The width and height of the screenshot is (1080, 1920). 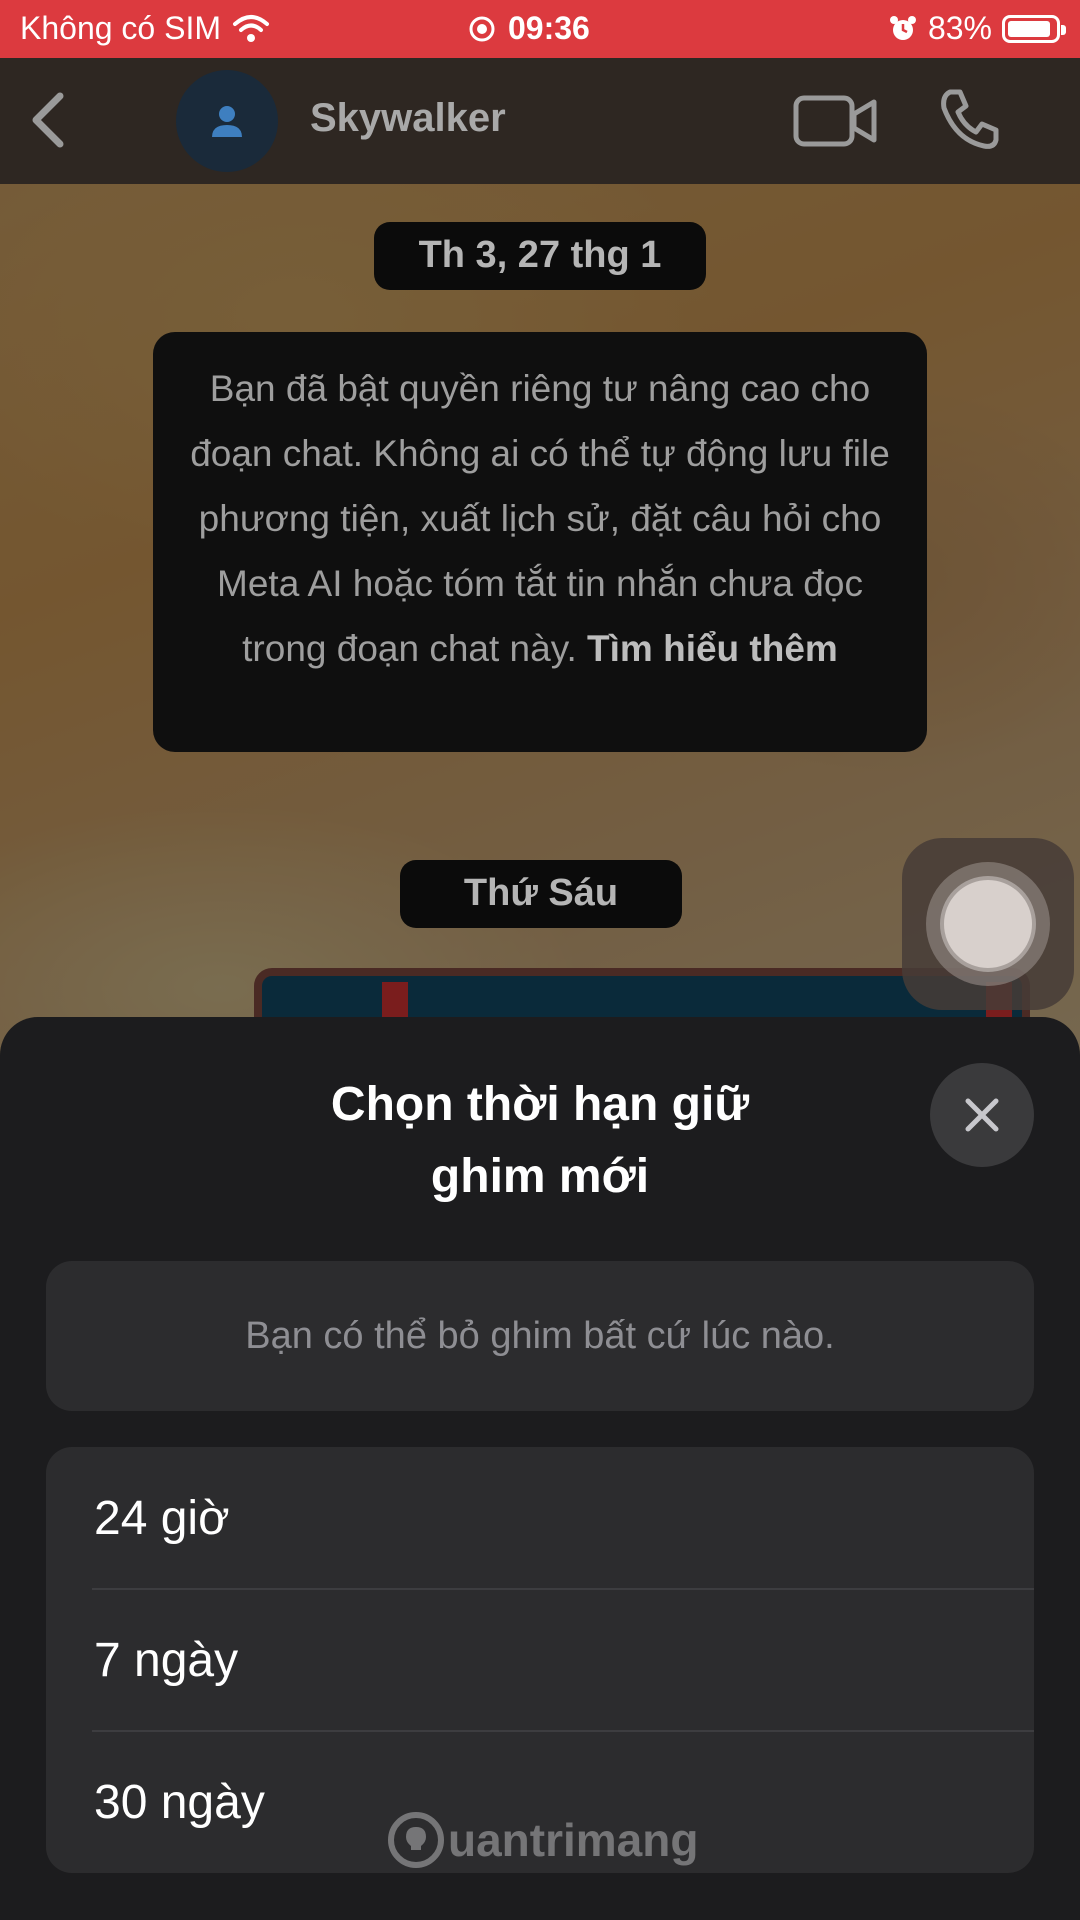 What do you see at coordinates (540, 1518) in the screenshot?
I see `option-24-hours: 24 giờ` at bounding box center [540, 1518].